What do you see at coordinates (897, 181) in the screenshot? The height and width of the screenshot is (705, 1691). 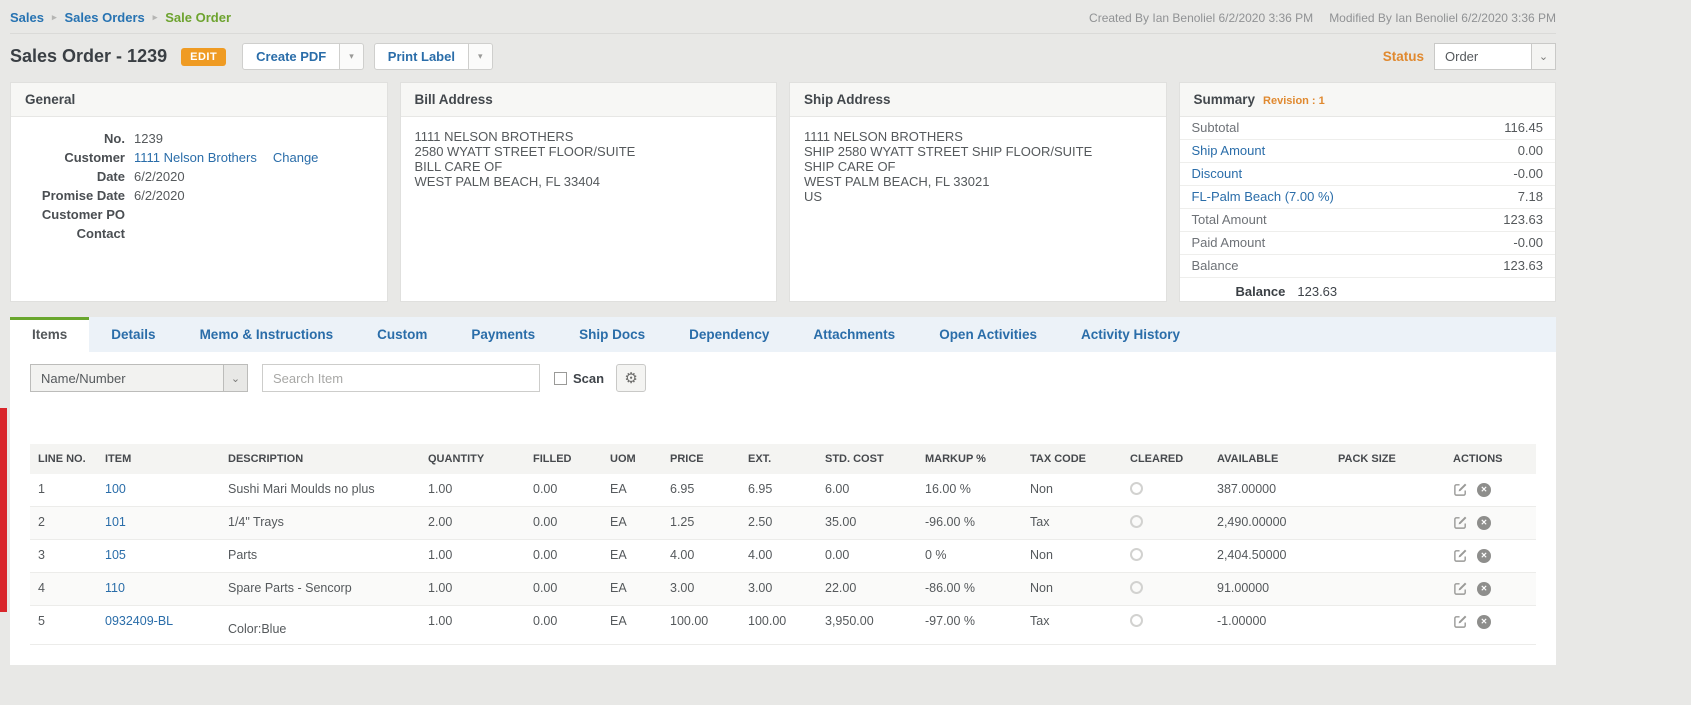 I see `address-line: WEST PALM BEACH, FL 33021` at bounding box center [897, 181].